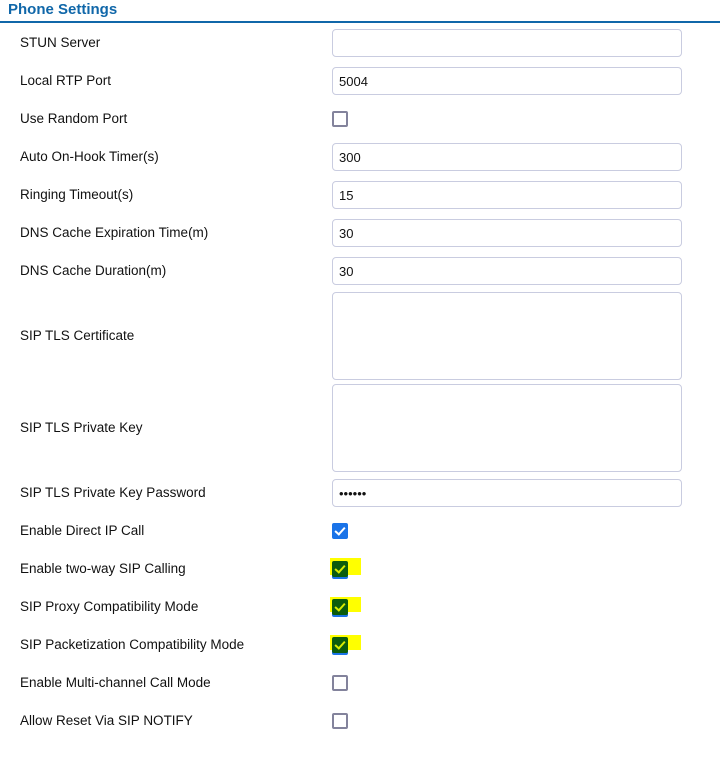 The image size is (720, 767). What do you see at coordinates (351, 607) in the screenshot?
I see `sip-proxy-compatibility-mode-checkbox-wrap` at bounding box center [351, 607].